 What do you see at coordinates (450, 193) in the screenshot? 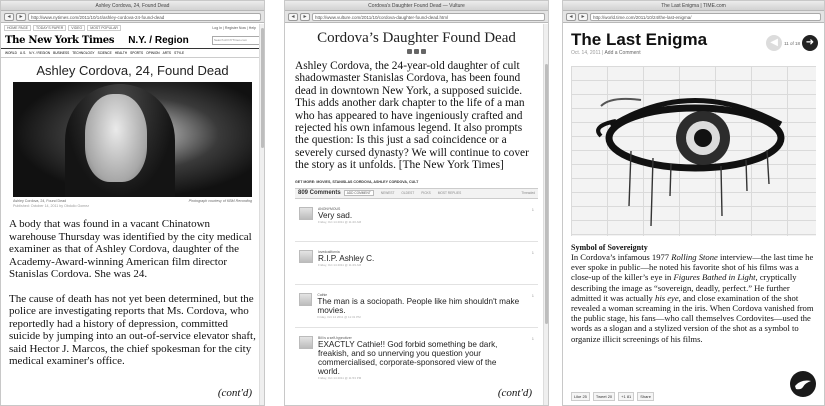
I see `sort-most-replies: MOST REPLIES` at bounding box center [450, 193].